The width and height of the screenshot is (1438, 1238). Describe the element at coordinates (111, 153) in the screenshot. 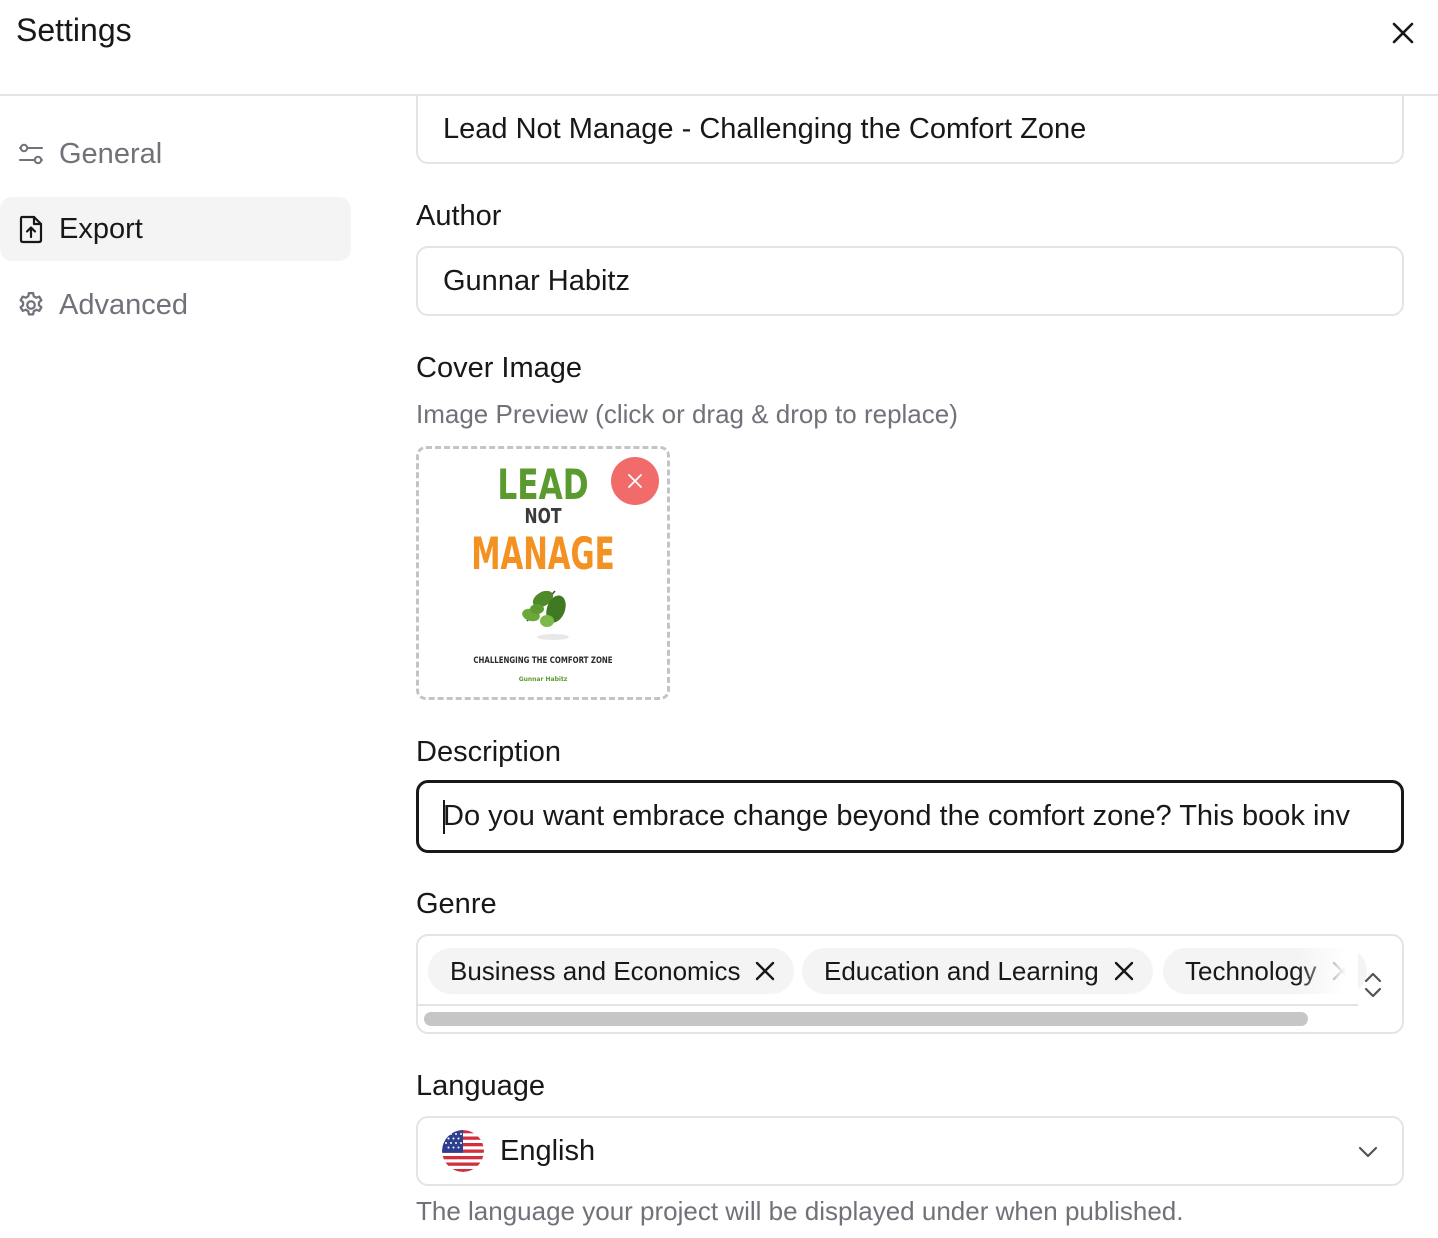

I see `sidebar-item-label: General` at that location.